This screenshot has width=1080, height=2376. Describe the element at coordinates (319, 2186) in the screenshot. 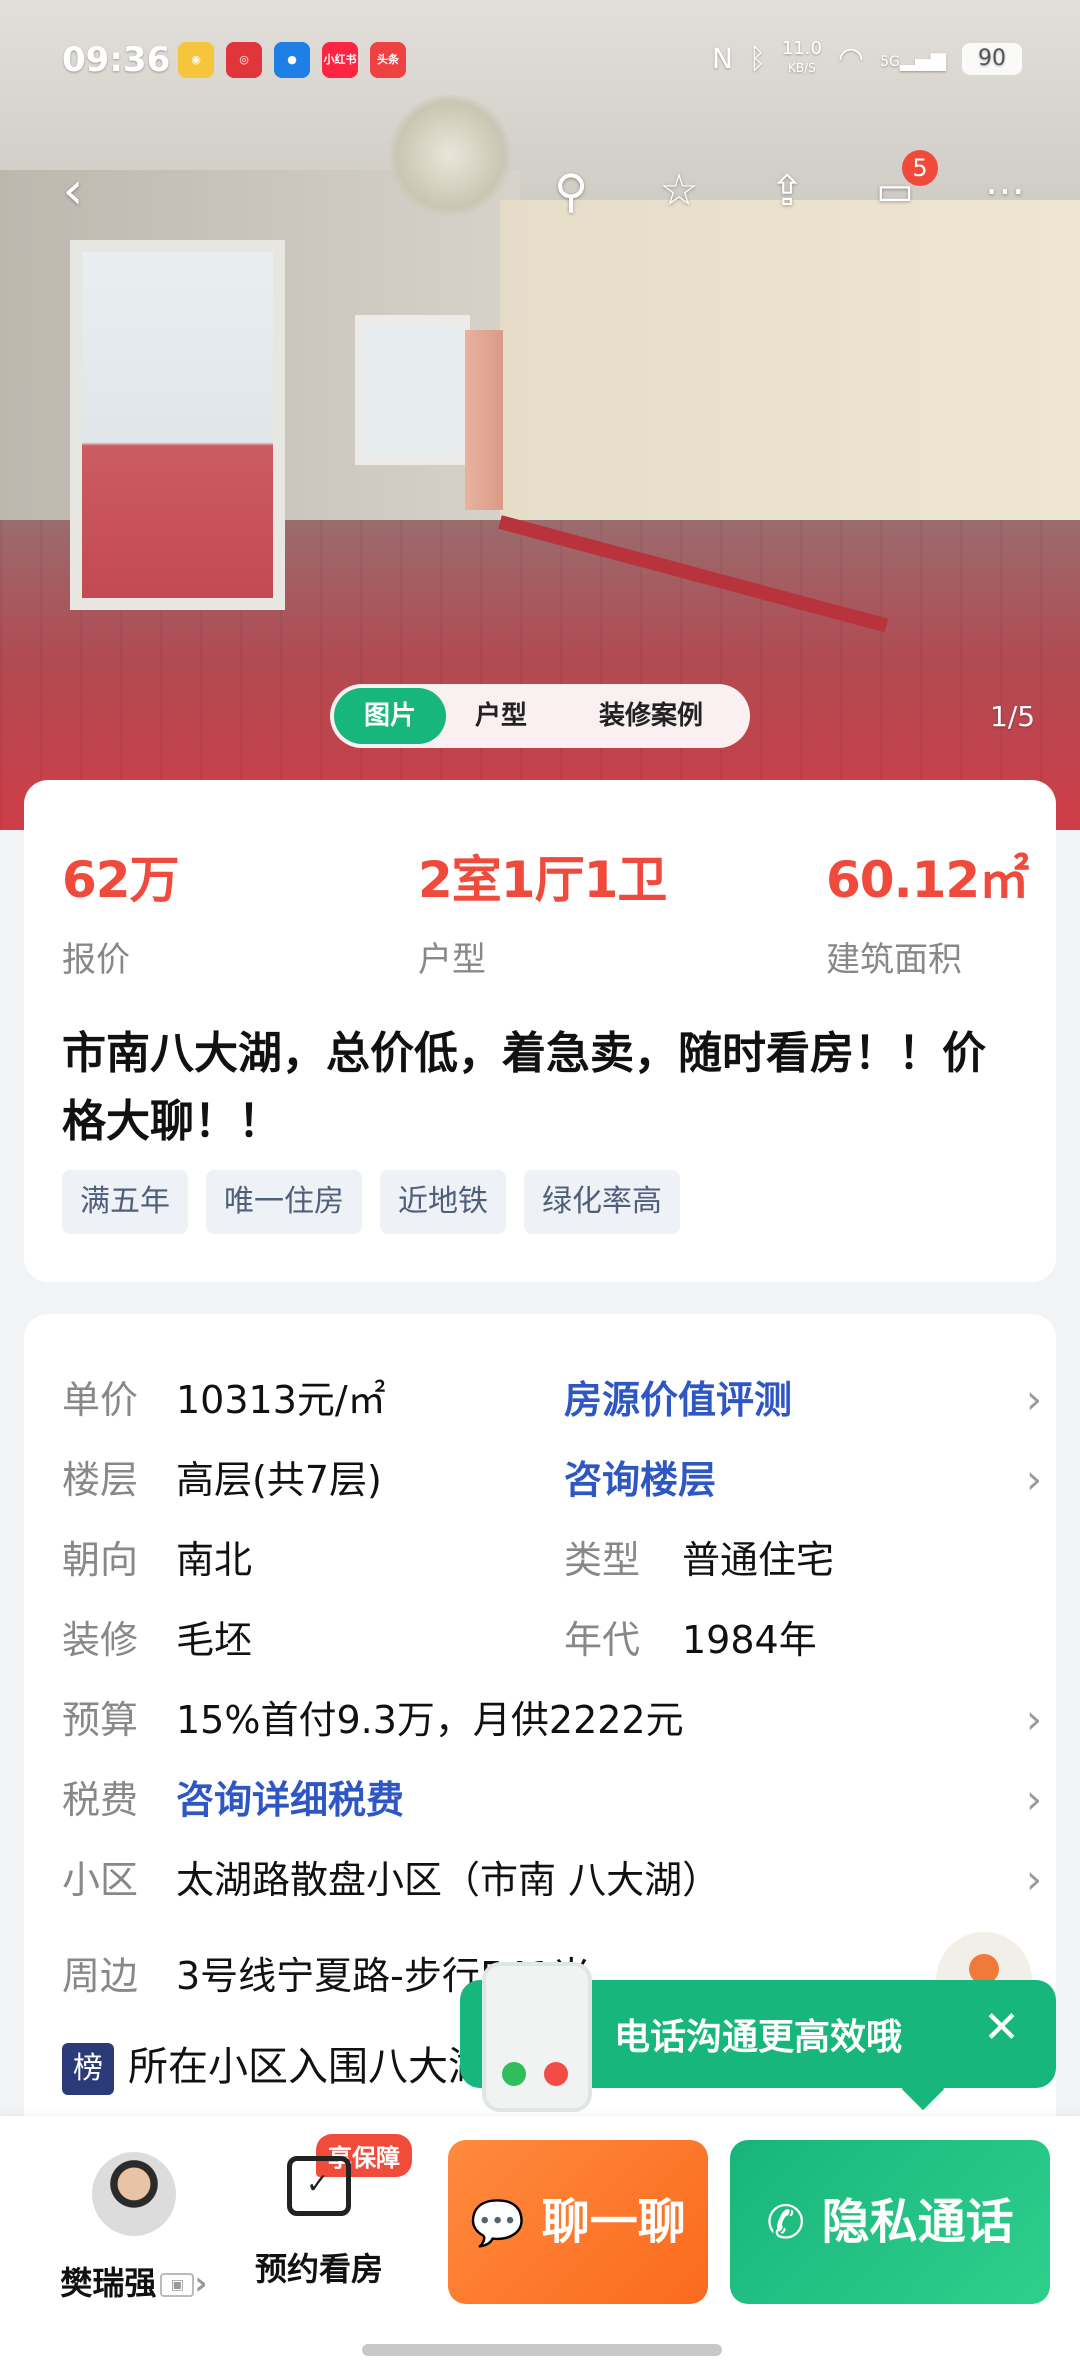

I see `calendar-icon` at that location.